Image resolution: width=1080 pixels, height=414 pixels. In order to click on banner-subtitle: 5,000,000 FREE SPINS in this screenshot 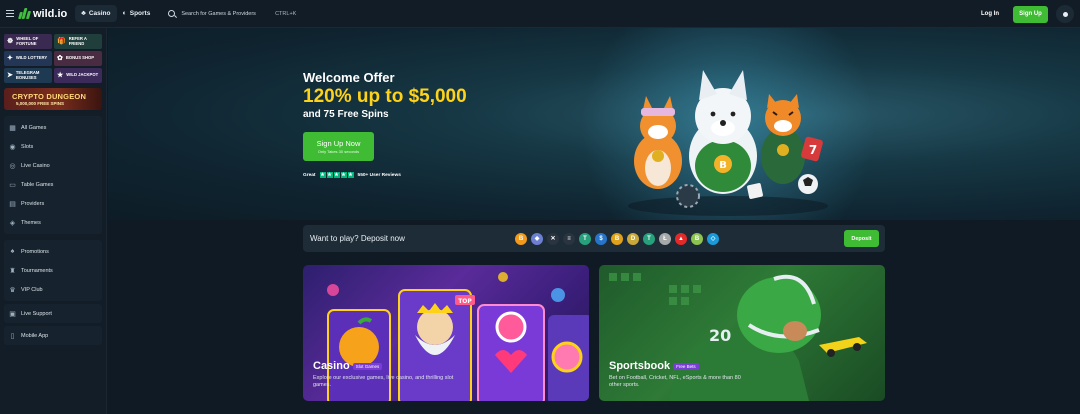, I will do `click(40, 103)`.